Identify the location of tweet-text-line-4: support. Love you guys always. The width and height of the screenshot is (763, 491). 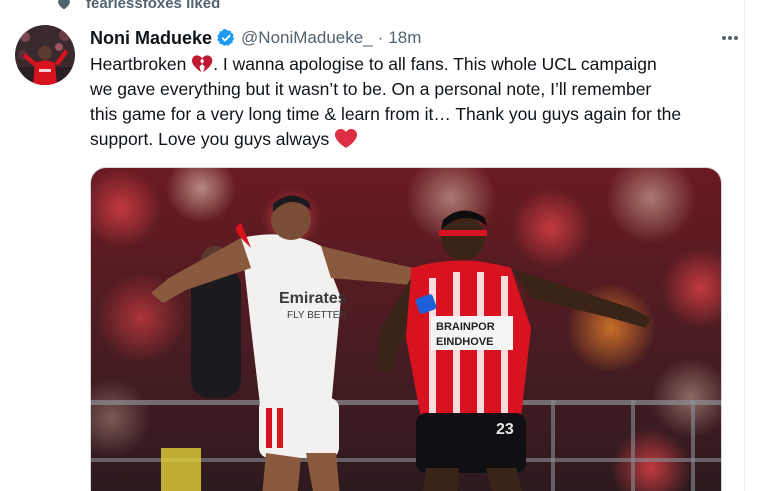
(410, 139).